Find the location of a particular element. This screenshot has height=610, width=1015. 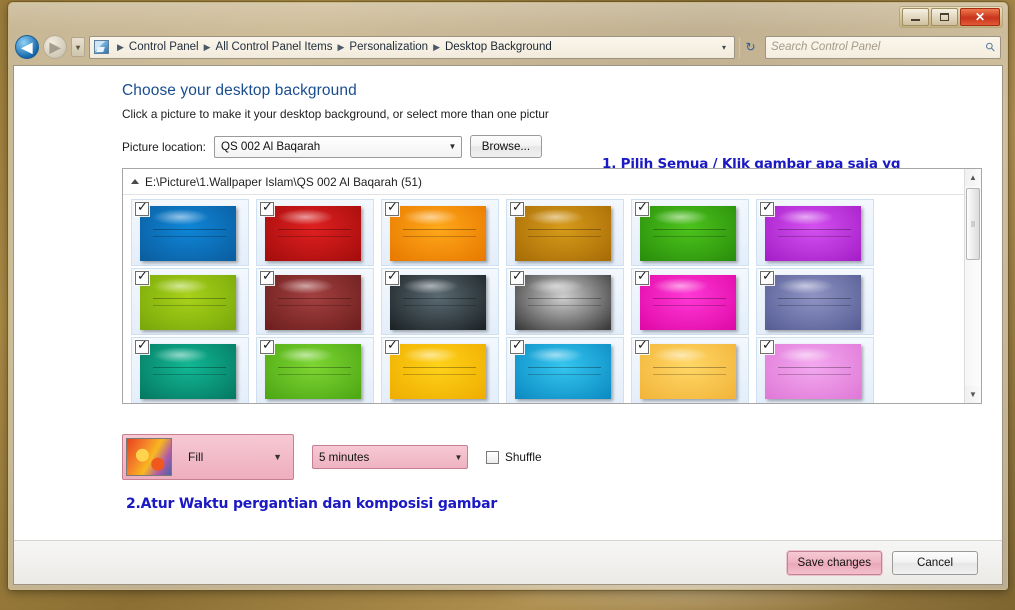

picture-position-dropdown: Fill ▼ is located at coordinates (208, 457).